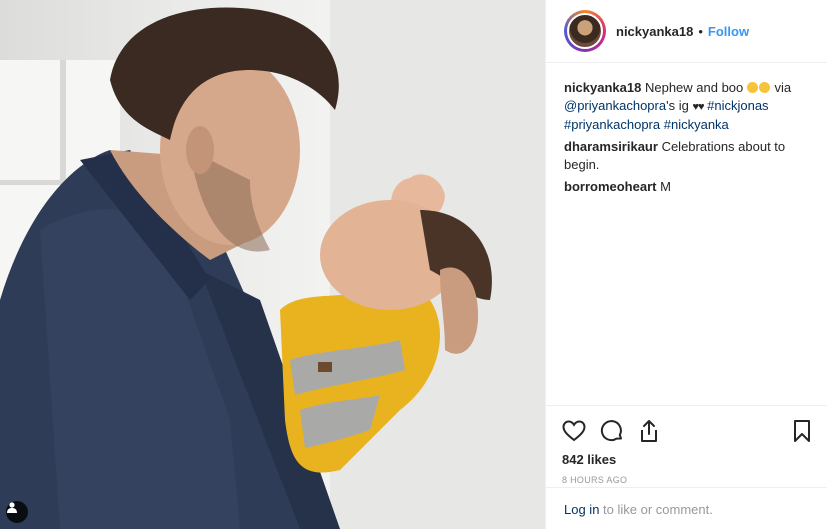 This screenshot has width=827, height=531. What do you see at coordinates (665, 186) in the screenshot?
I see `comment-text: M` at bounding box center [665, 186].